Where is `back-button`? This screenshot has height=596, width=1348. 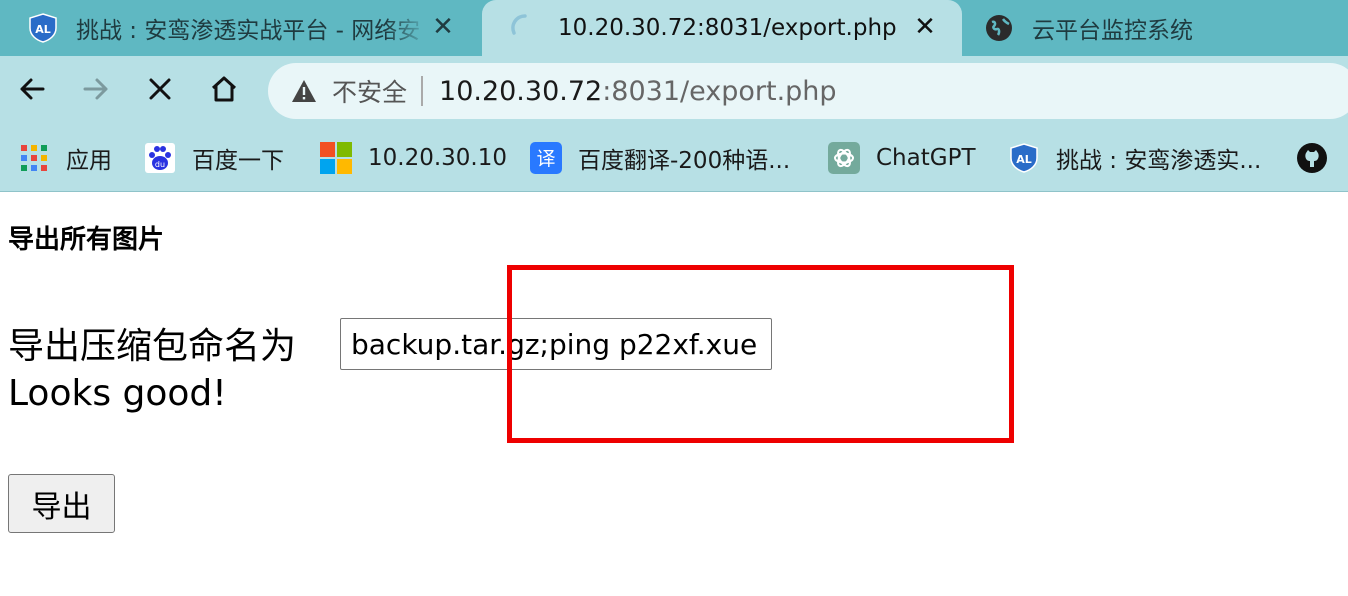 back-button is located at coordinates (32, 91).